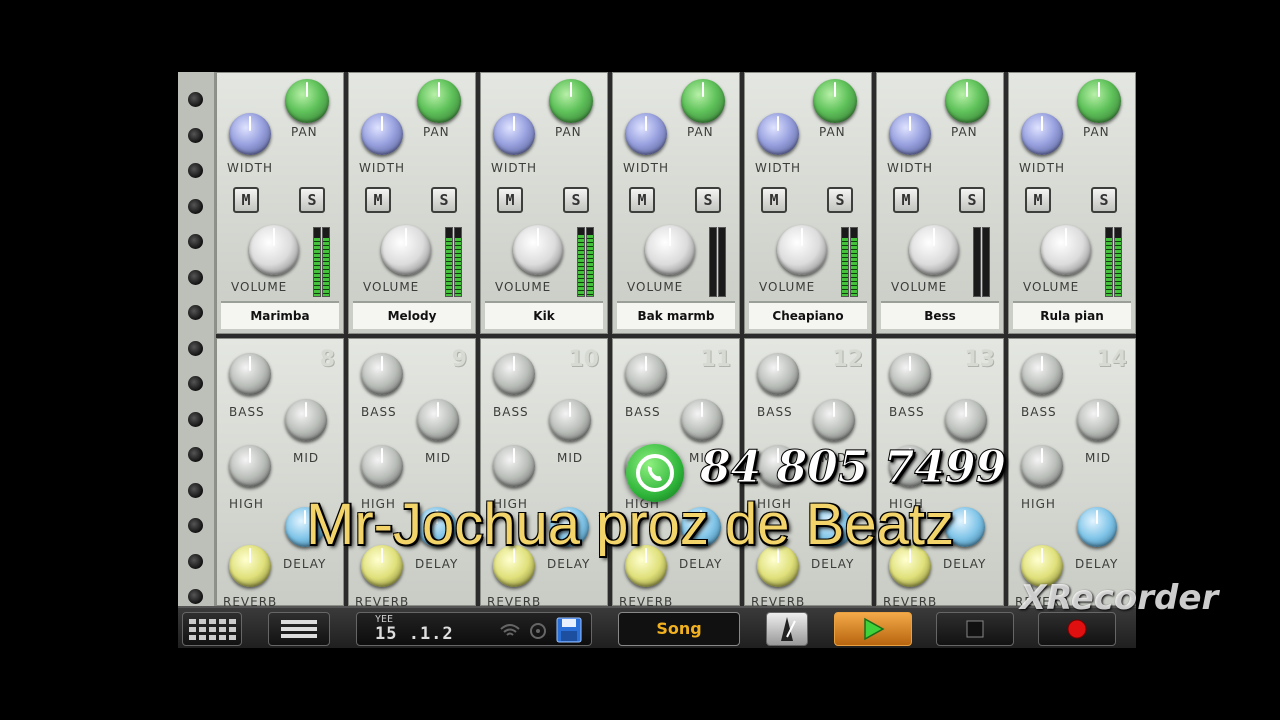 The image size is (1280, 720). I want to click on metronome-icon, so click(788, 629).